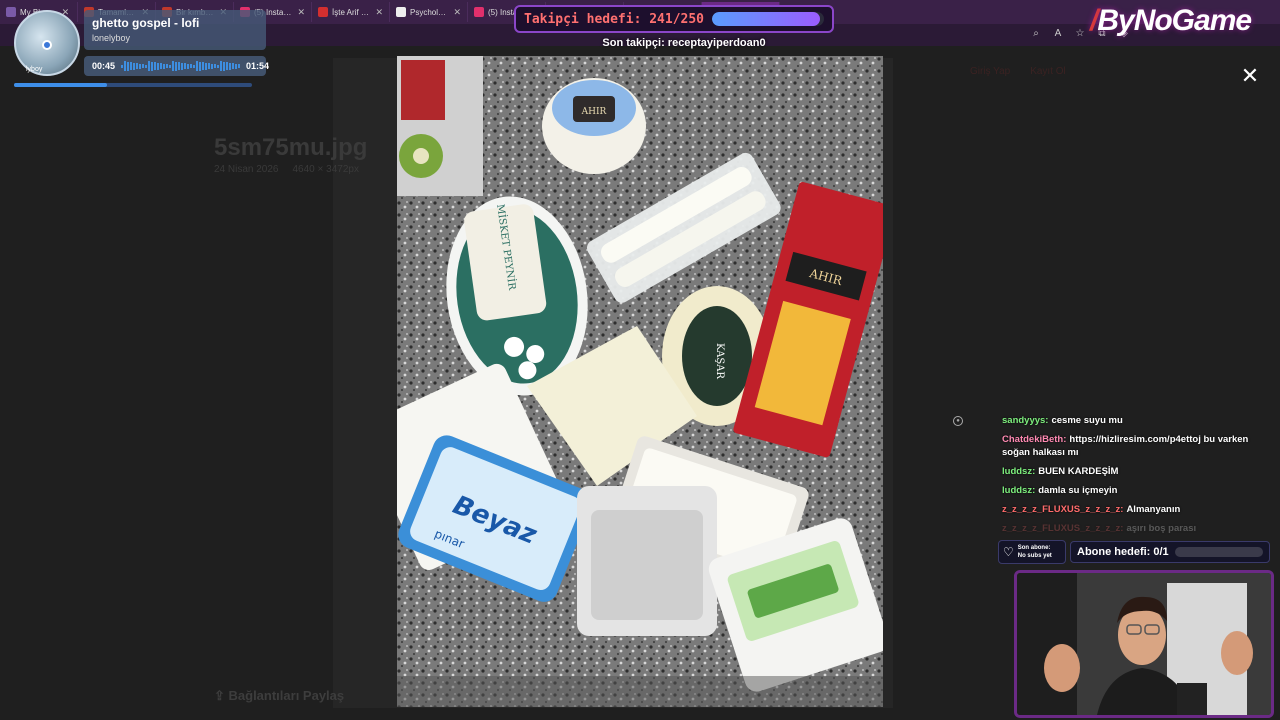 The image size is (1280, 720). I want to click on last-sub-widget: ♡ Son abone: No subs yet, so click(1032, 552).